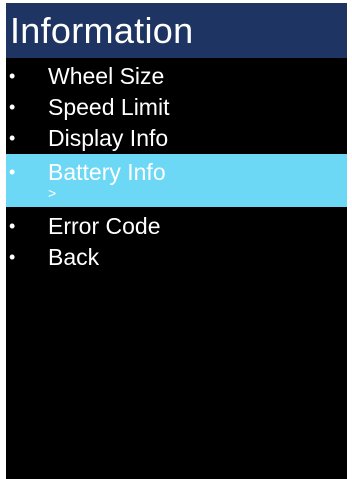  What do you see at coordinates (102, 30) in the screenshot?
I see `page-title: Information` at bounding box center [102, 30].